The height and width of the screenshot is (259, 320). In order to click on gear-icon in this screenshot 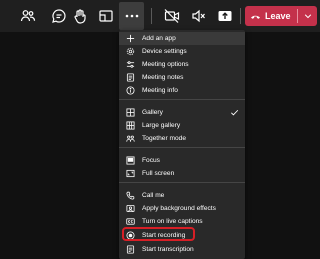, I will do `click(130, 52)`.